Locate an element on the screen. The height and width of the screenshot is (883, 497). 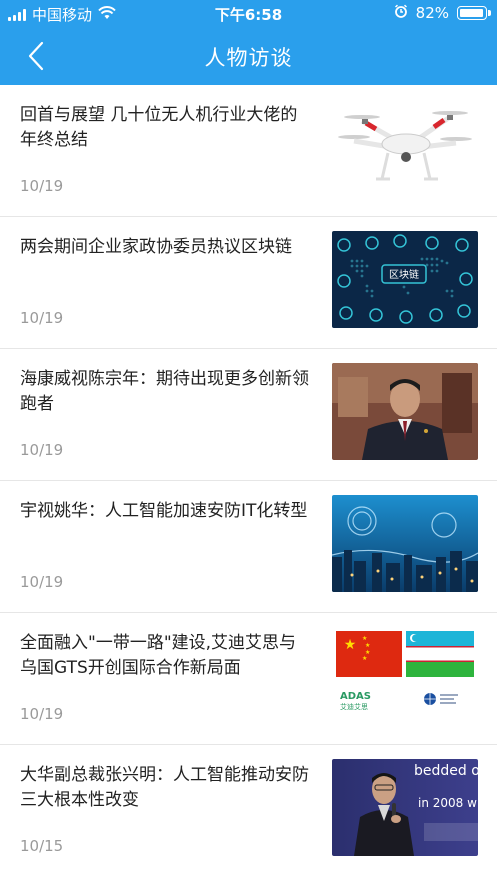
thumbnail-logo-text: ADAS is located at coordinates (355, 696).